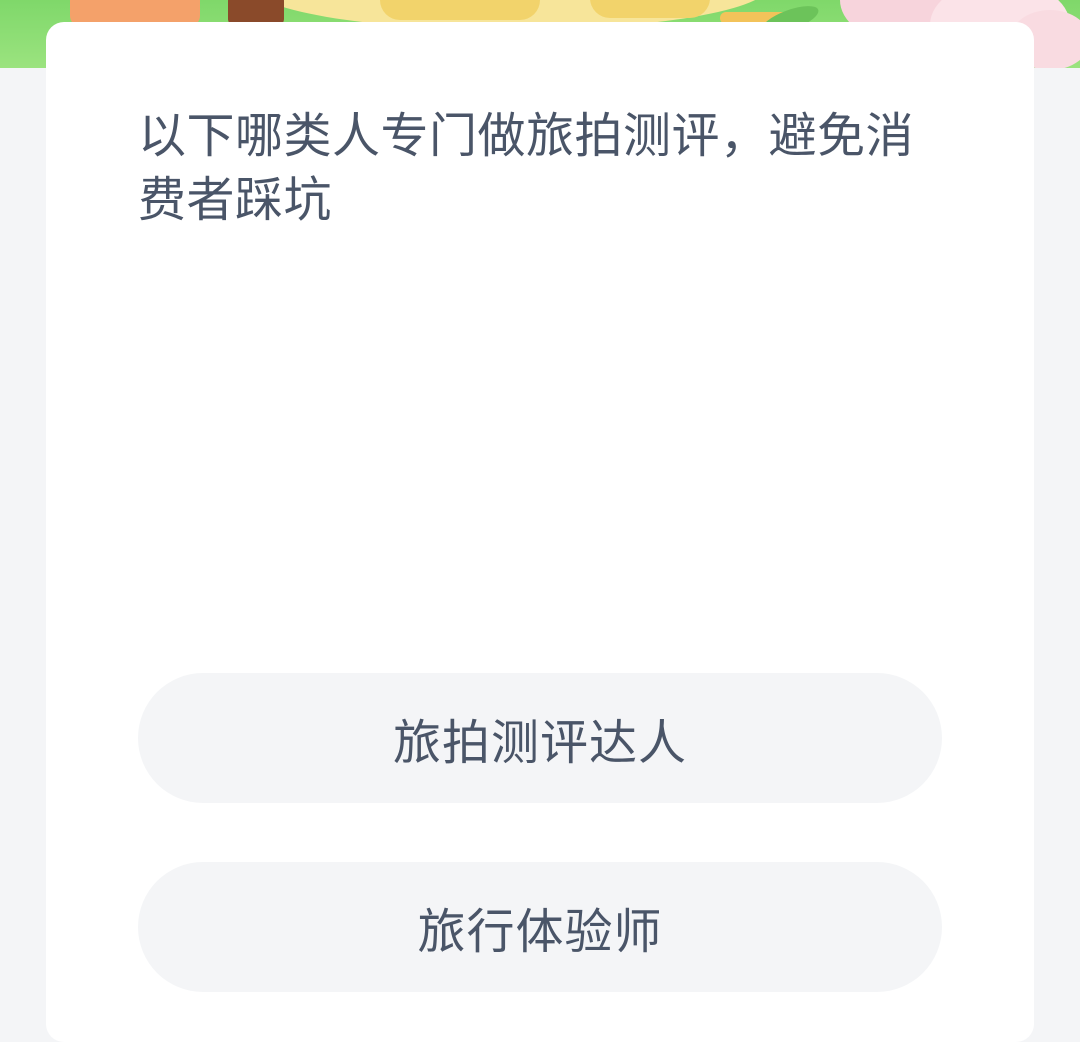 This screenshot has width=1080, height=1042. I want to click on answer-option-1: 旅拍测评达人, so click(540, 738).